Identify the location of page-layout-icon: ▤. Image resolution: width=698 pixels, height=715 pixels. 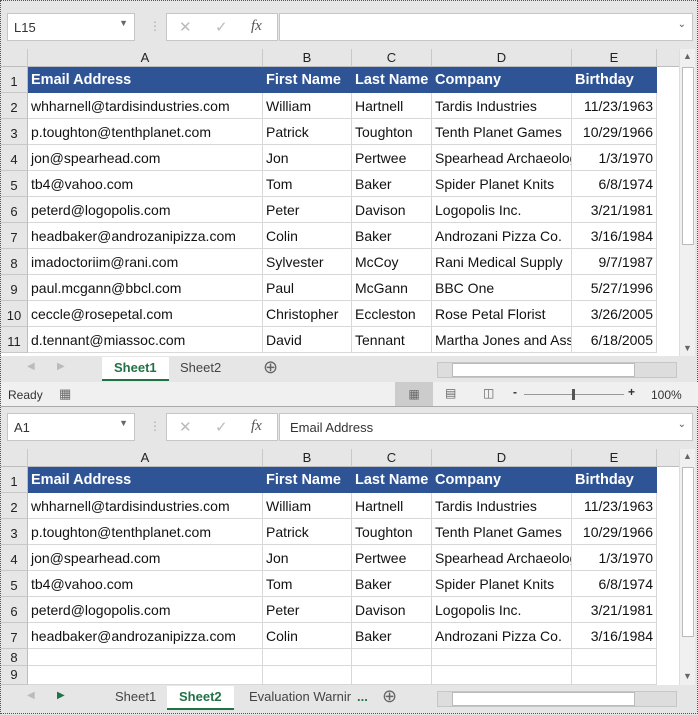
(450, 393).